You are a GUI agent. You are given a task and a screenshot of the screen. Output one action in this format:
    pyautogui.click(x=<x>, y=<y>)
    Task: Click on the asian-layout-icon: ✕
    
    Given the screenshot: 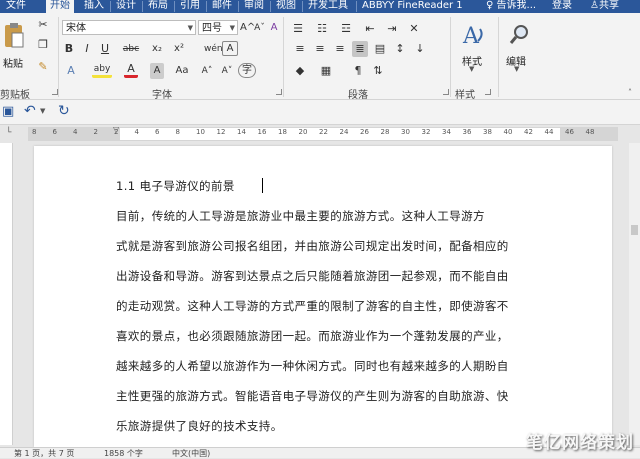 What is the action you would take?
    pyautogui.click(x=414, y=29)
    